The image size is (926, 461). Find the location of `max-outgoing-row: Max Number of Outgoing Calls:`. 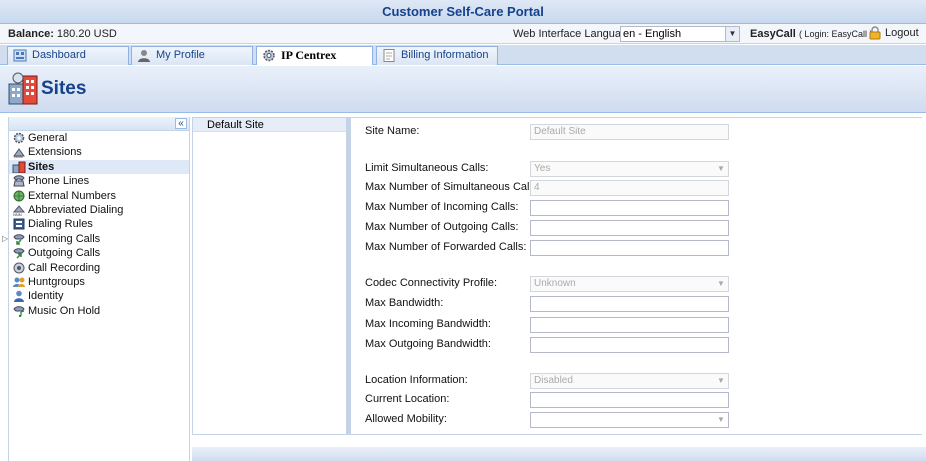

max-outgoing-row: Max Number of Outgoing Calls: is located at coordinates (645, 228).